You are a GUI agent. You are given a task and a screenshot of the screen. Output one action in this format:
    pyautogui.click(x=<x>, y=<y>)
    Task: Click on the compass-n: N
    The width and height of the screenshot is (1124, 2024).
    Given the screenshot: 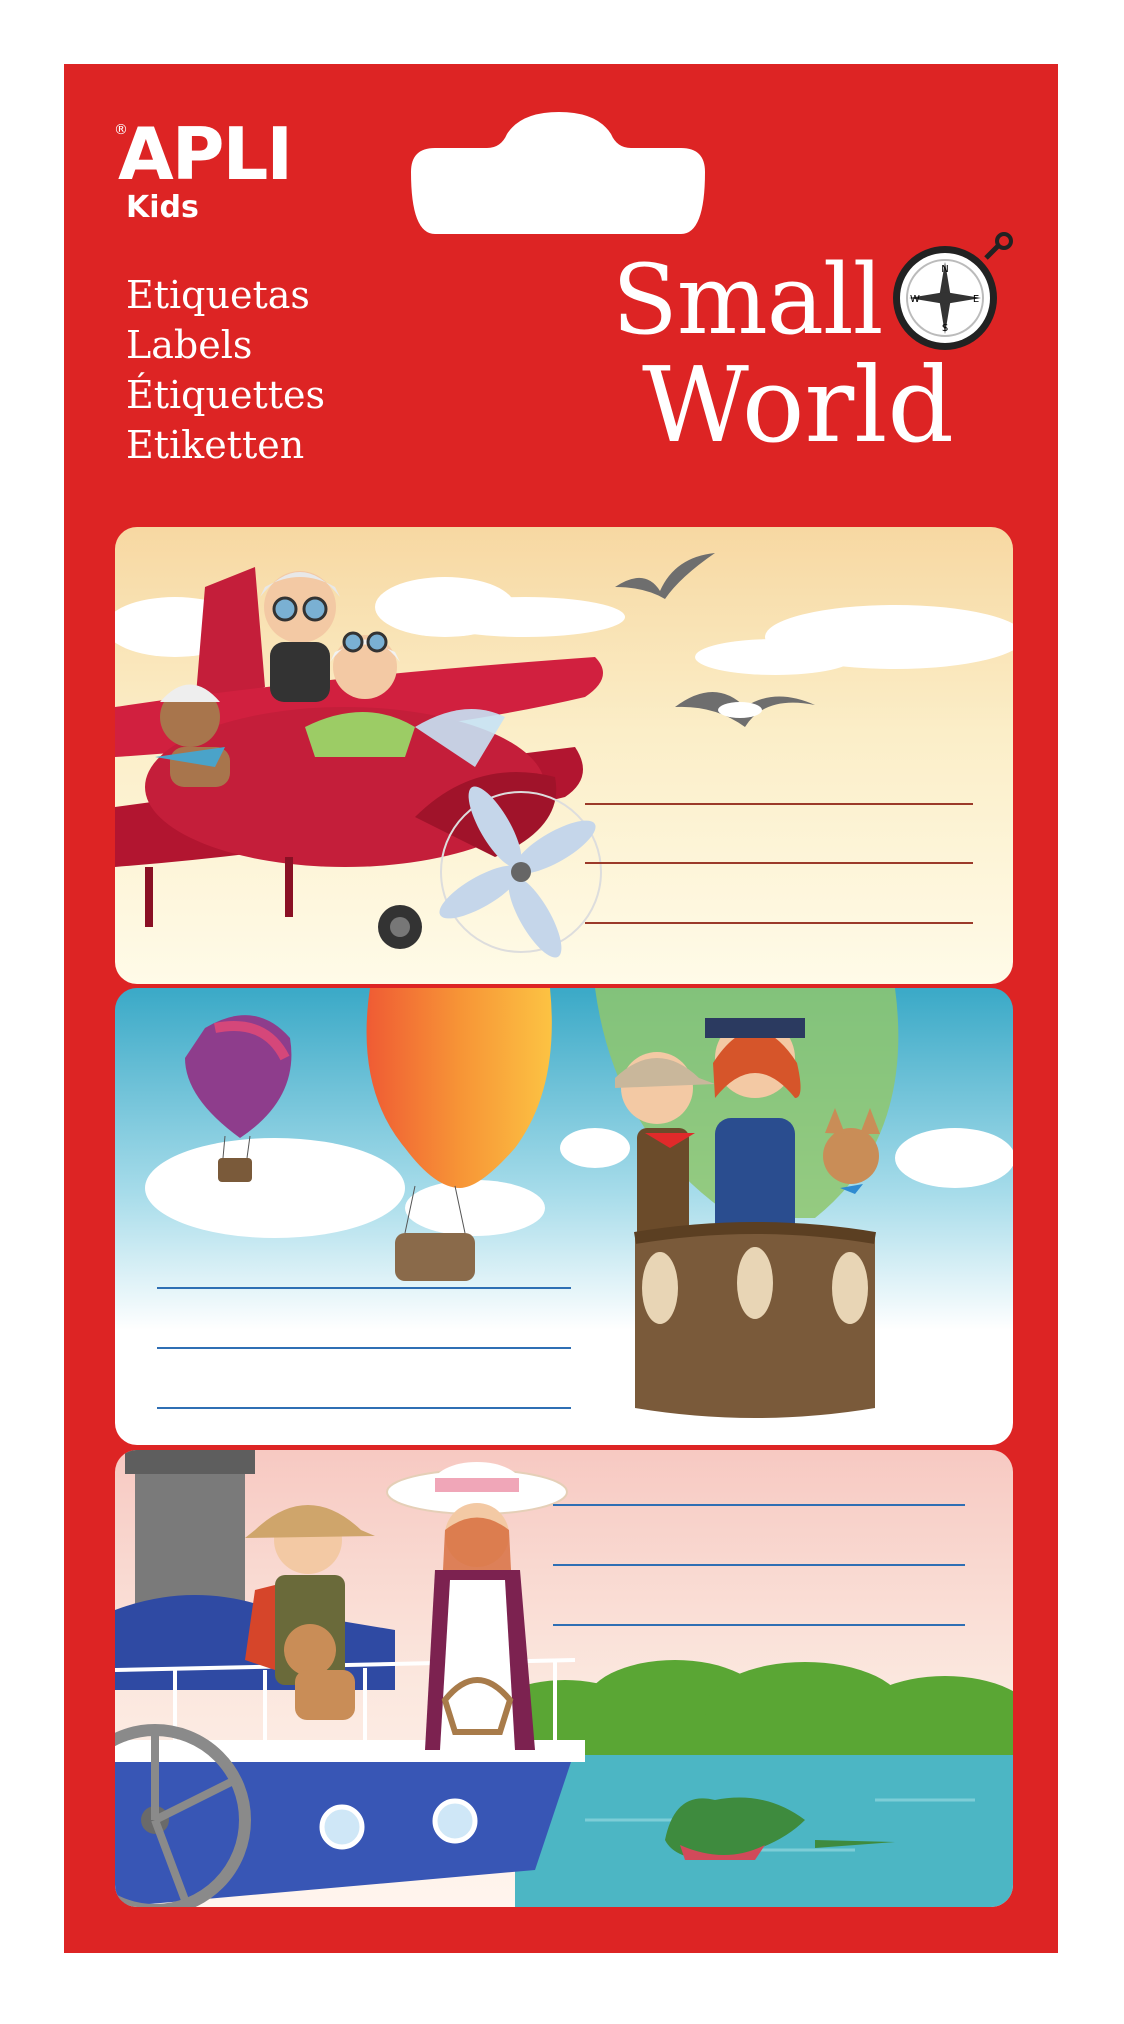 What is the action you would take?
    pyautogui.click(x=944, y=269)
    